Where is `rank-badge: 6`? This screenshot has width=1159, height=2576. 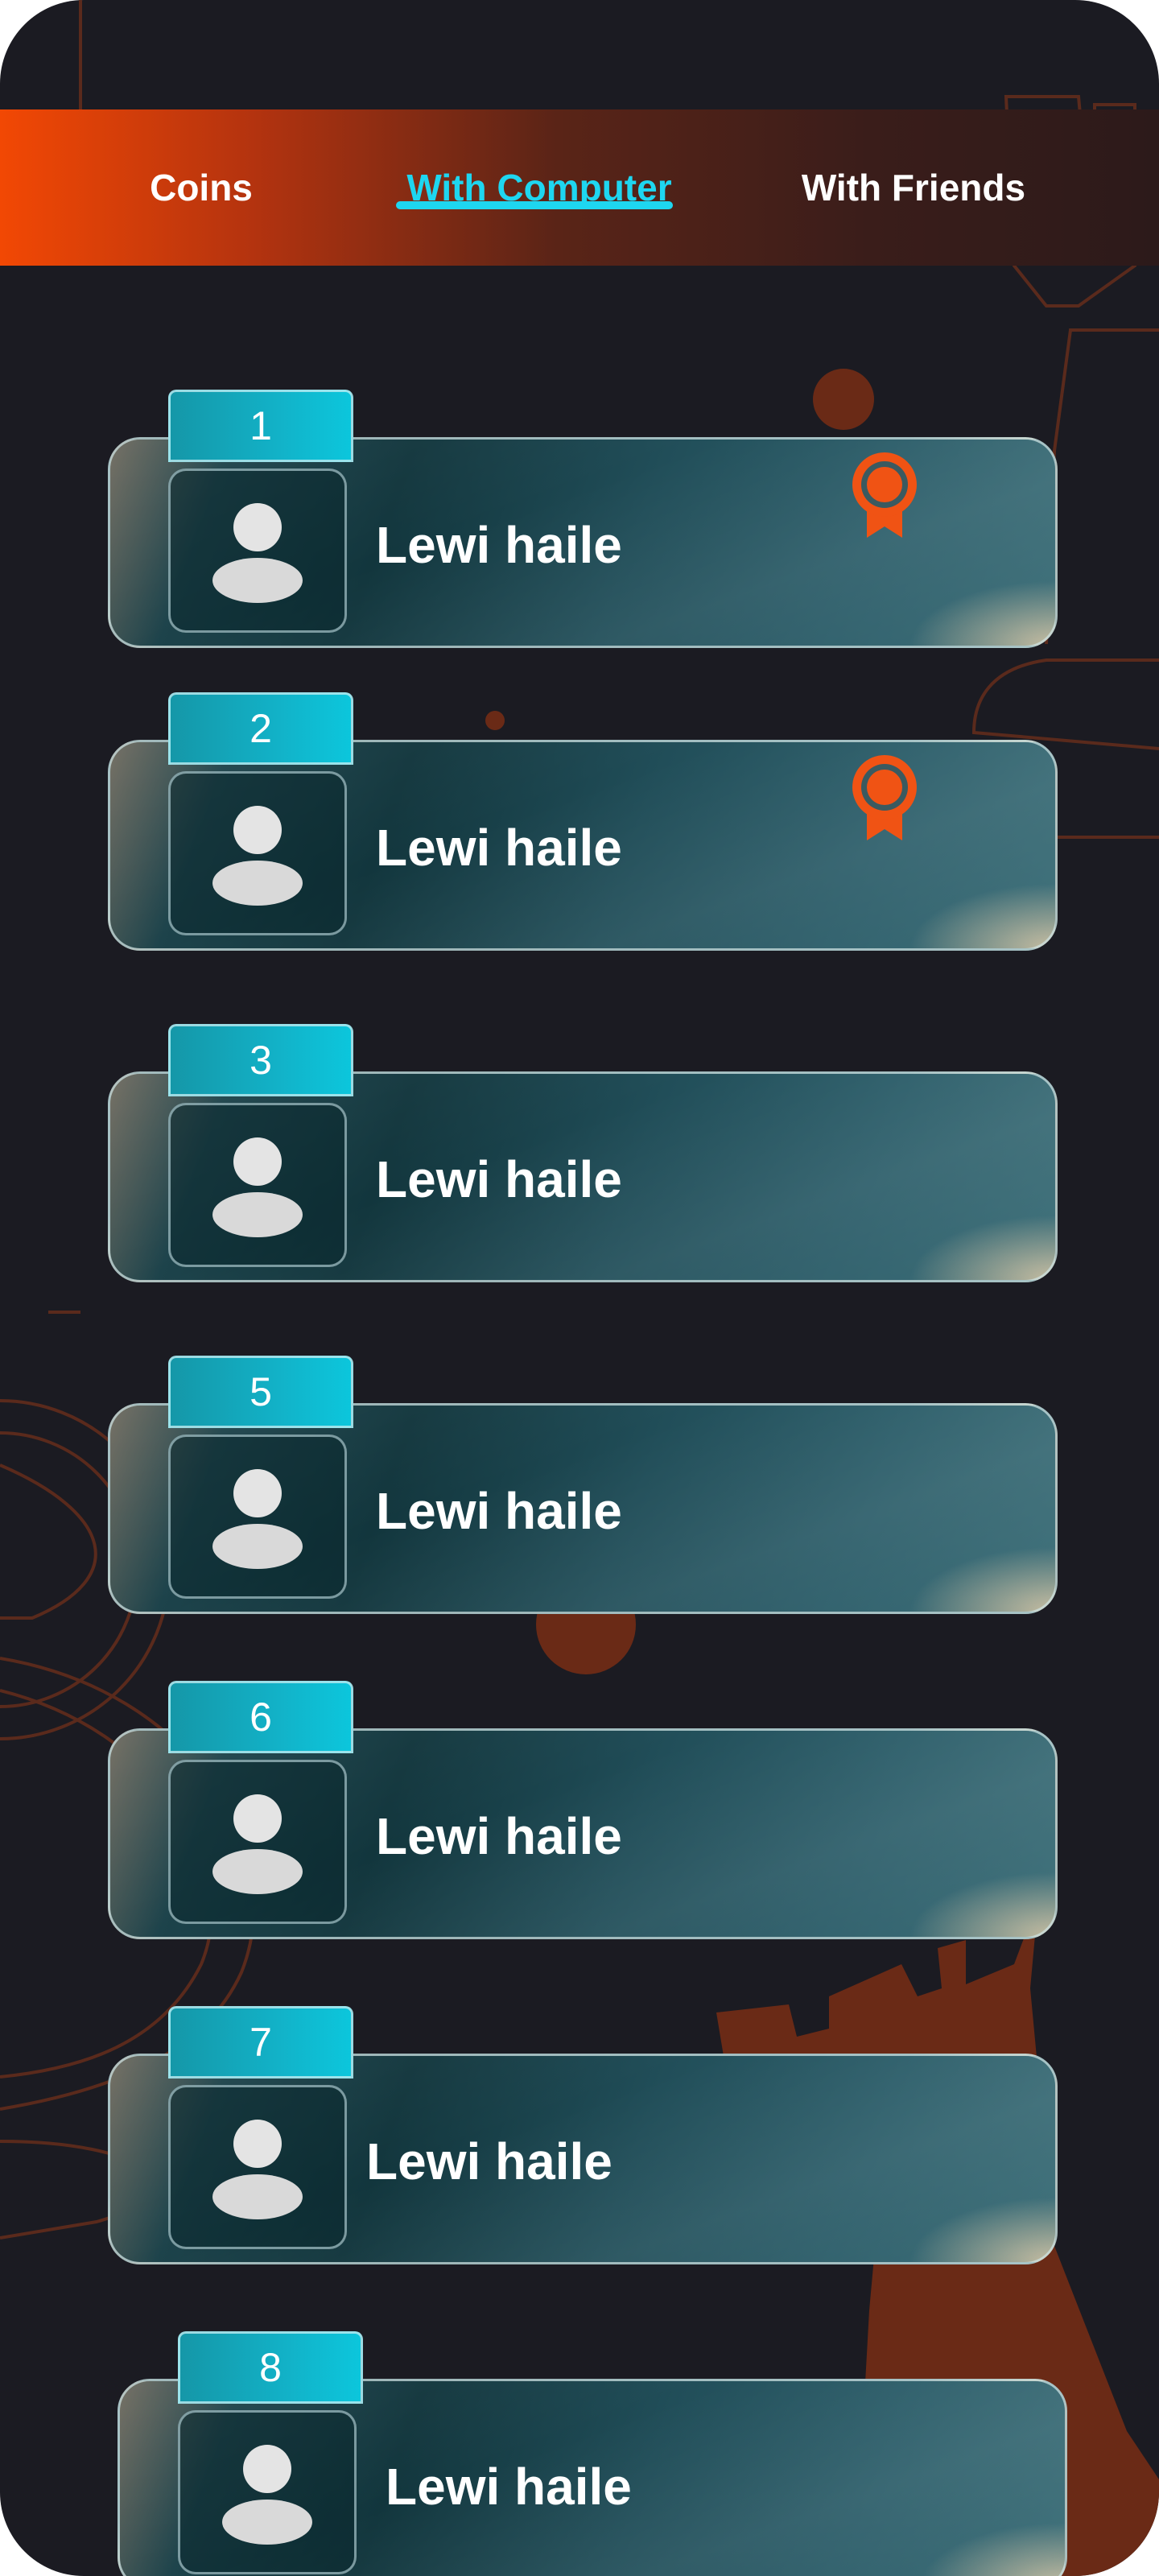 rank-badge: 6 is located at coordinates (260, 1717).